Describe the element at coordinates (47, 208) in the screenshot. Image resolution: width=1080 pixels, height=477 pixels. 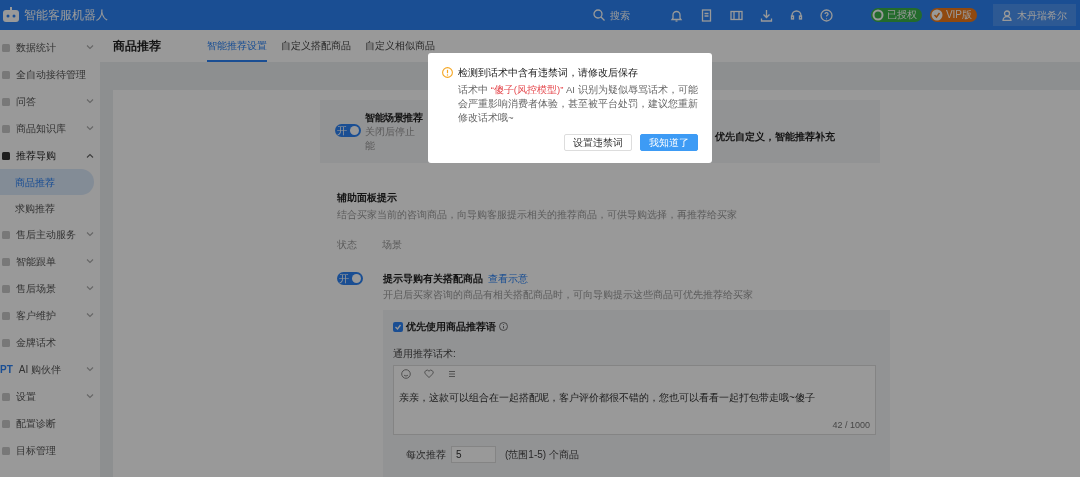
I see `sidebar-subitem: 求购推荐` at that location.